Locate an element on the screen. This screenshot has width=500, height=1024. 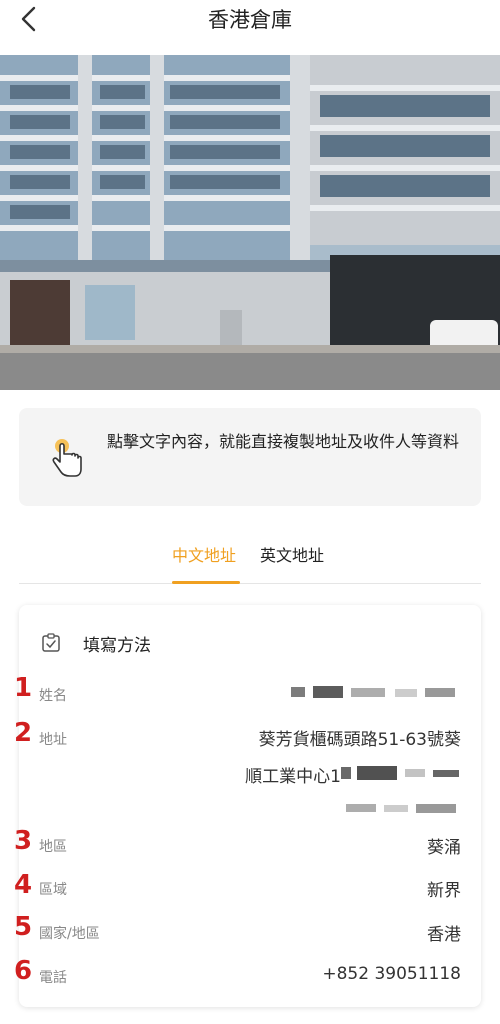
district-label: 地區 is located at coordinates (53, 847).